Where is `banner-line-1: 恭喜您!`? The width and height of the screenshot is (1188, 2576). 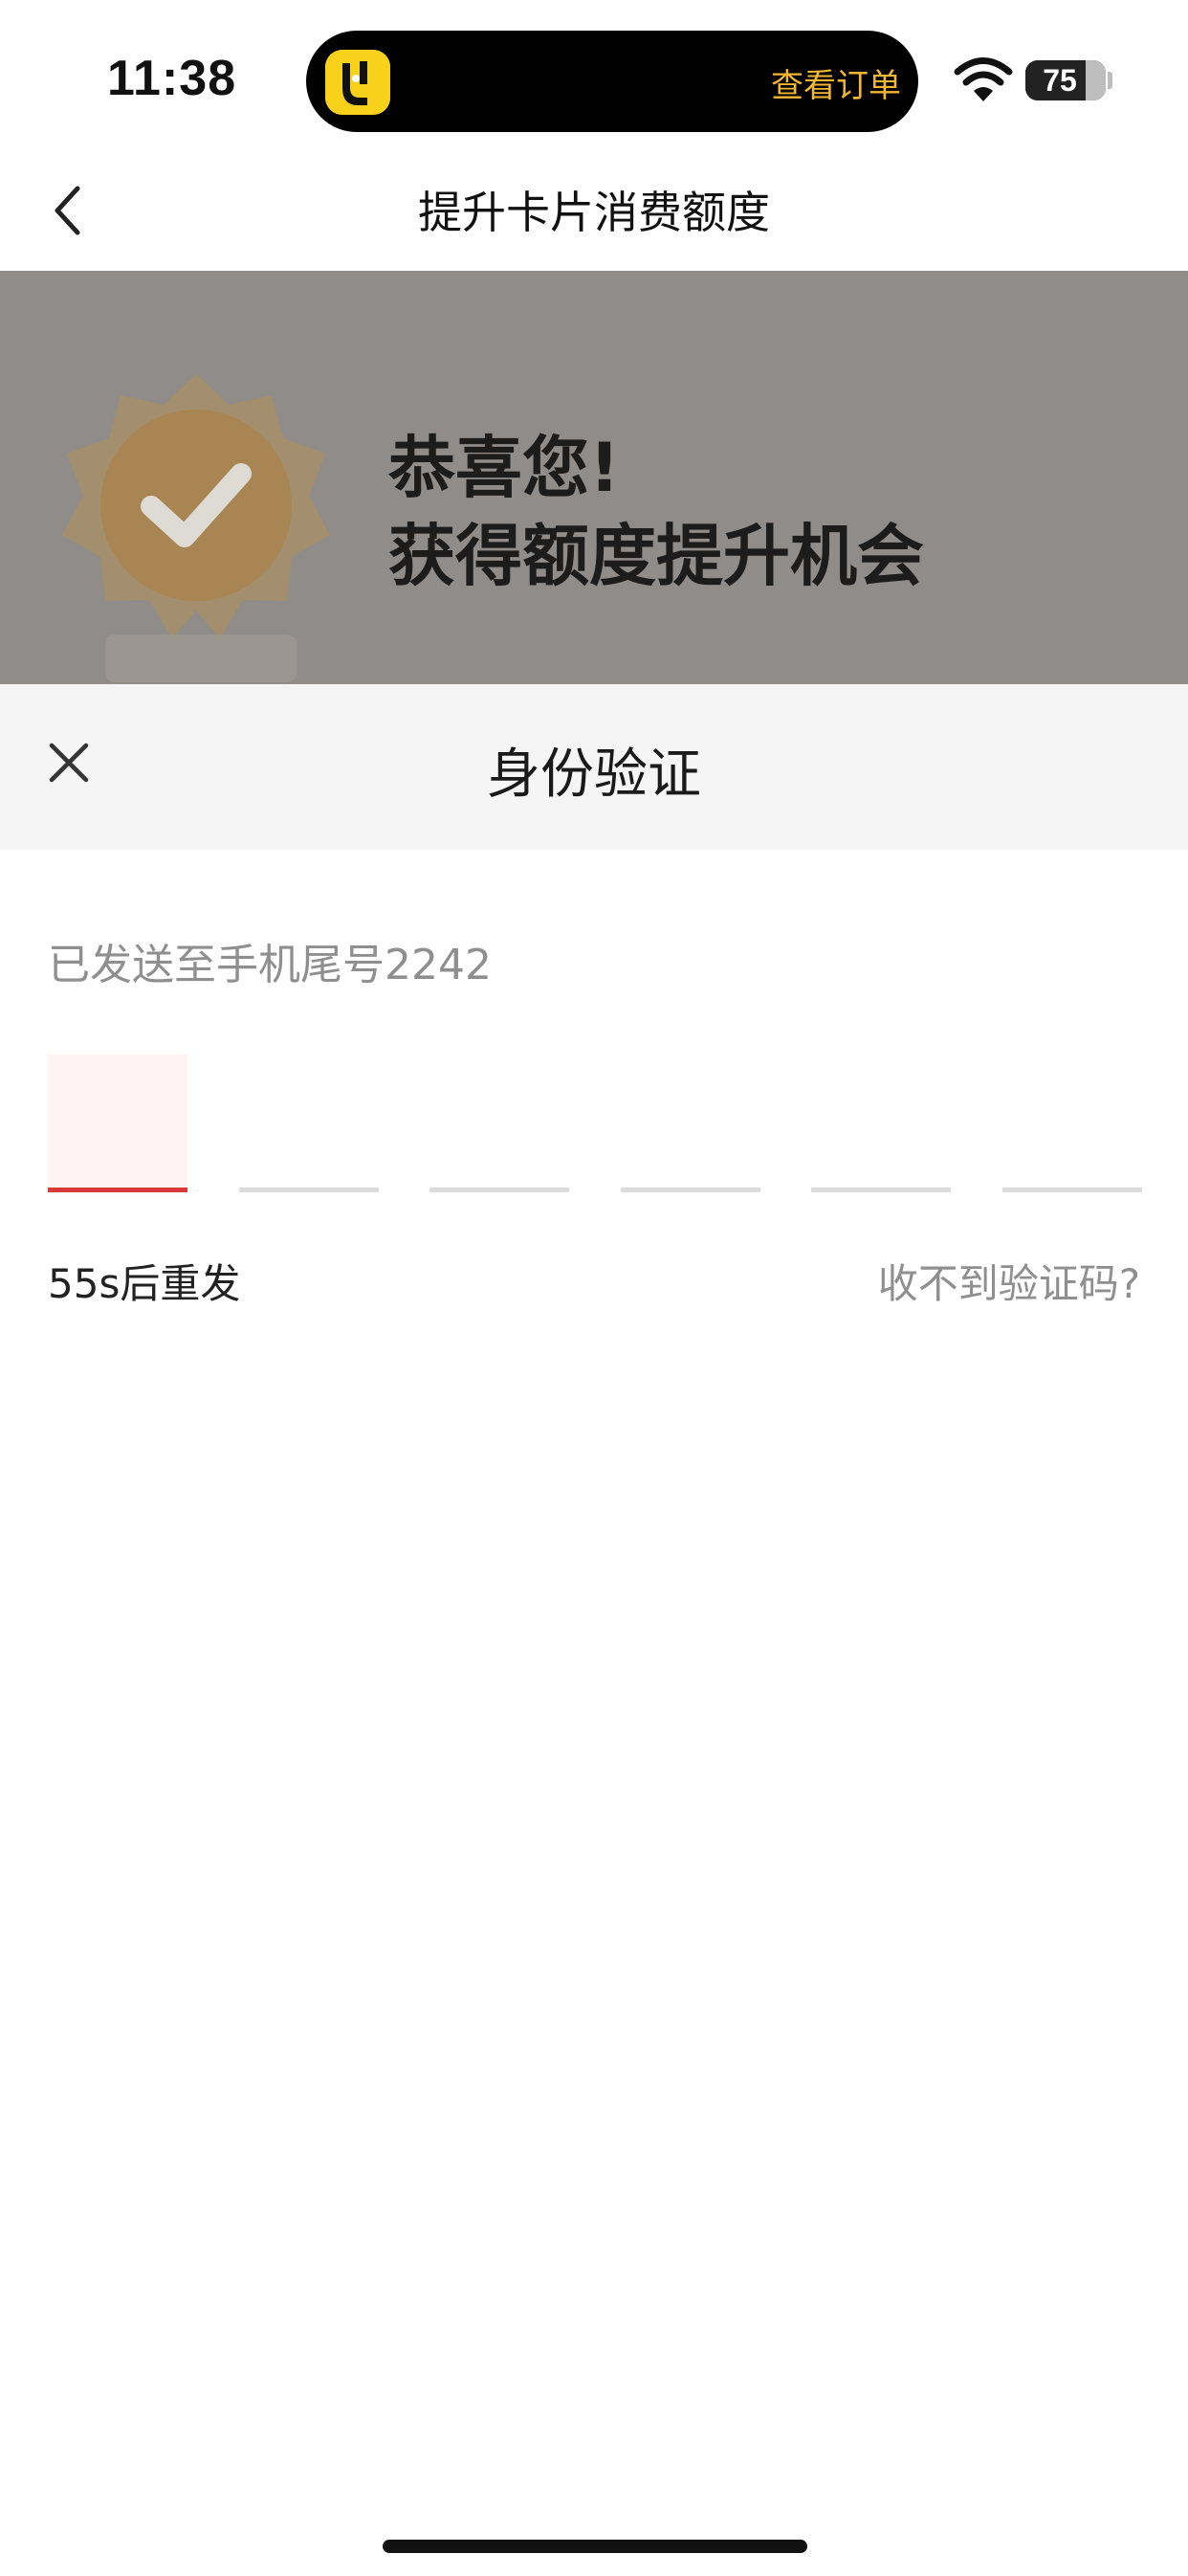 banner-line-1: 恭喜您! is located at coordinates (504, 468).